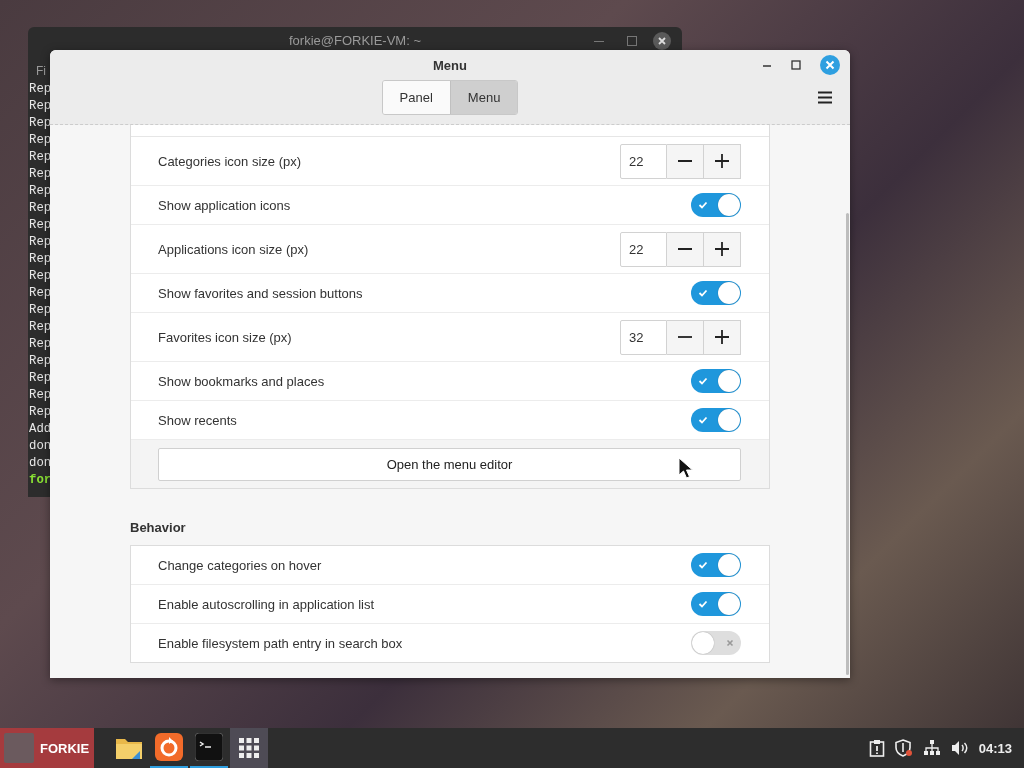  Describe the element at coordinates (995, 748) in the screenshot. I see `clock: 04:13` at that location.